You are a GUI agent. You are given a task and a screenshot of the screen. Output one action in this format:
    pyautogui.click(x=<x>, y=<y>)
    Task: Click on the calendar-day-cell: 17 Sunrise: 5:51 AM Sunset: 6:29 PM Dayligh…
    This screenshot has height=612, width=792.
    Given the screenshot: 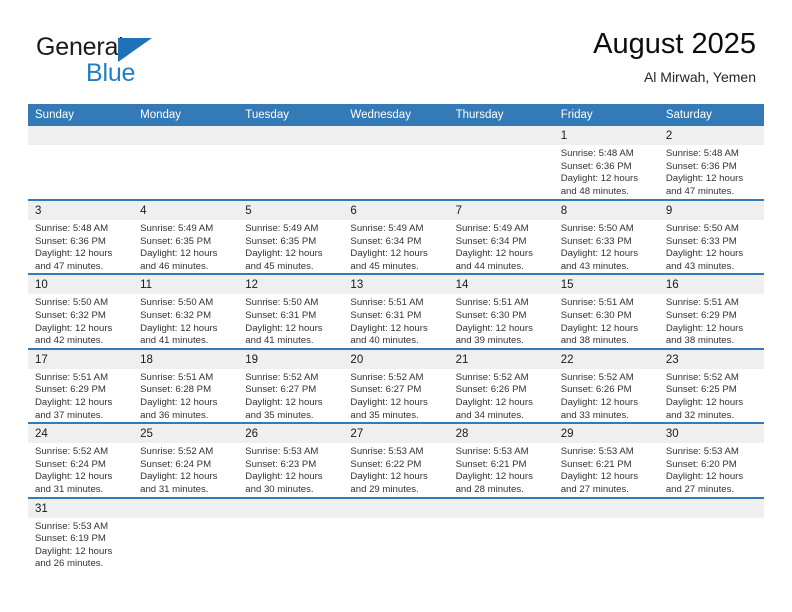 What is the action you would take?
    pyautogui.click(x=81, y=385)
    